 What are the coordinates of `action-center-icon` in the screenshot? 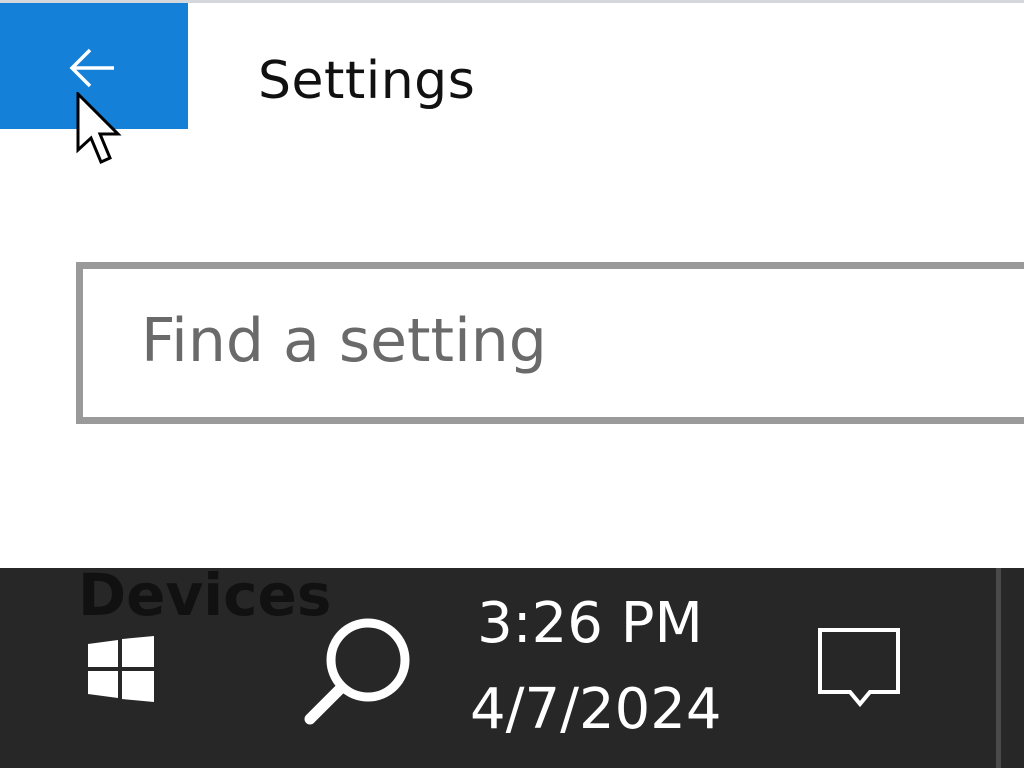 It's located at (859, 668).